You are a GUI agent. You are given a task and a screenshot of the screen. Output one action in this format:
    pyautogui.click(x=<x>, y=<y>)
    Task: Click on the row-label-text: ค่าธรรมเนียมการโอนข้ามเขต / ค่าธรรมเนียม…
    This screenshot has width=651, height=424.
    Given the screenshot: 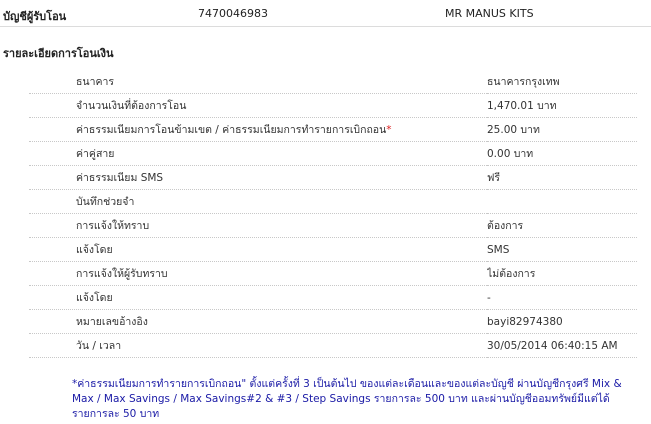 What is the action you would take?
    pyautogui.click(x=231, y=130)
    